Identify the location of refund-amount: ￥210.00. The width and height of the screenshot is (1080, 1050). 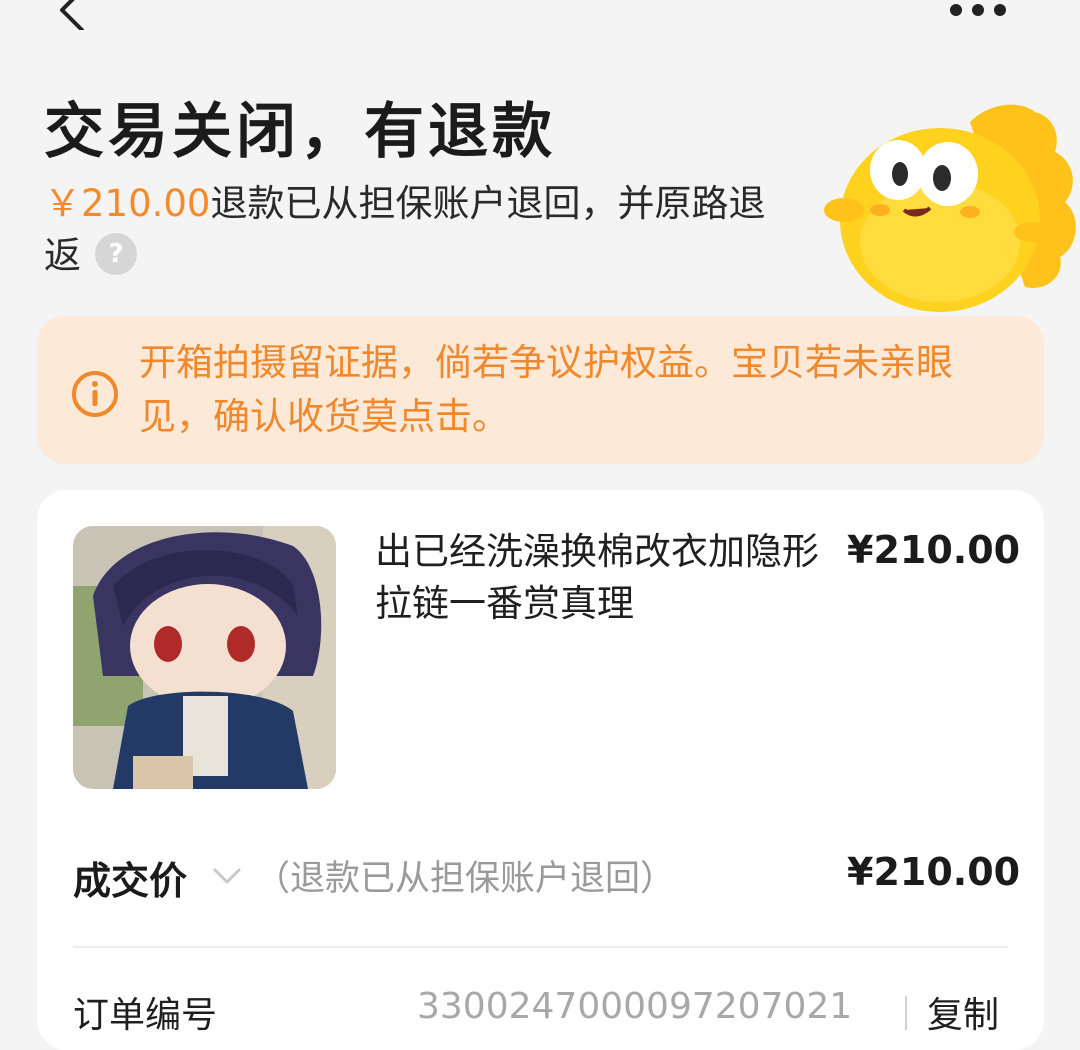
(127, 203).